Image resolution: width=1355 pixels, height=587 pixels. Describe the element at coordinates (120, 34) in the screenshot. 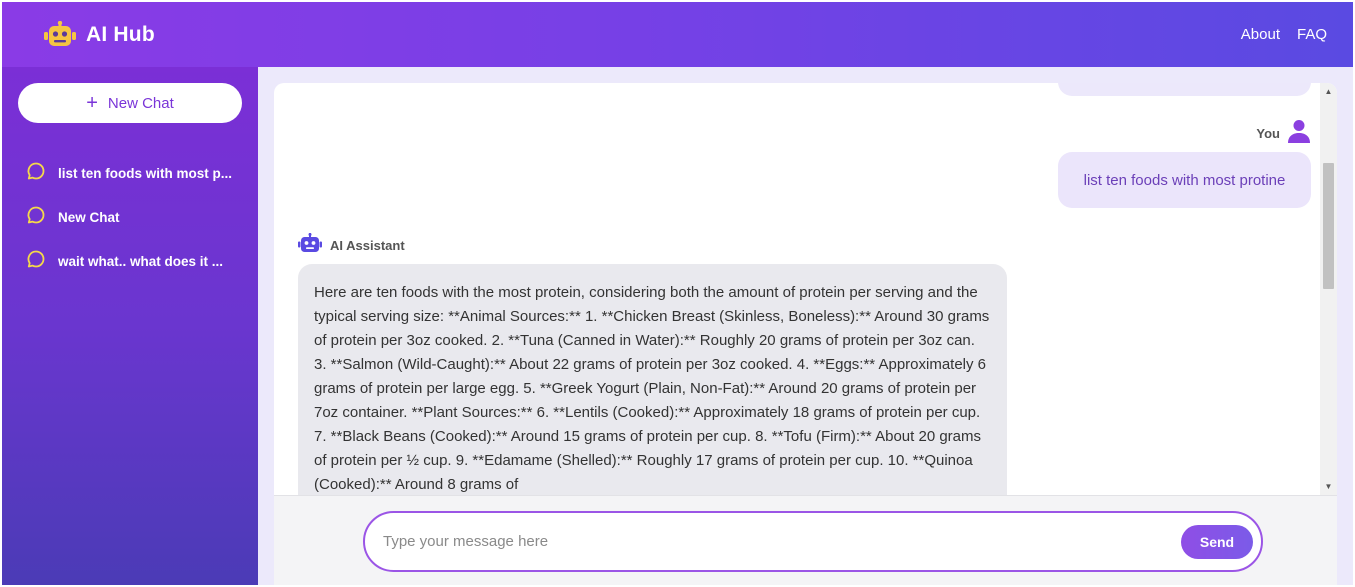

I see `brand-title: AI Hub` at that location.